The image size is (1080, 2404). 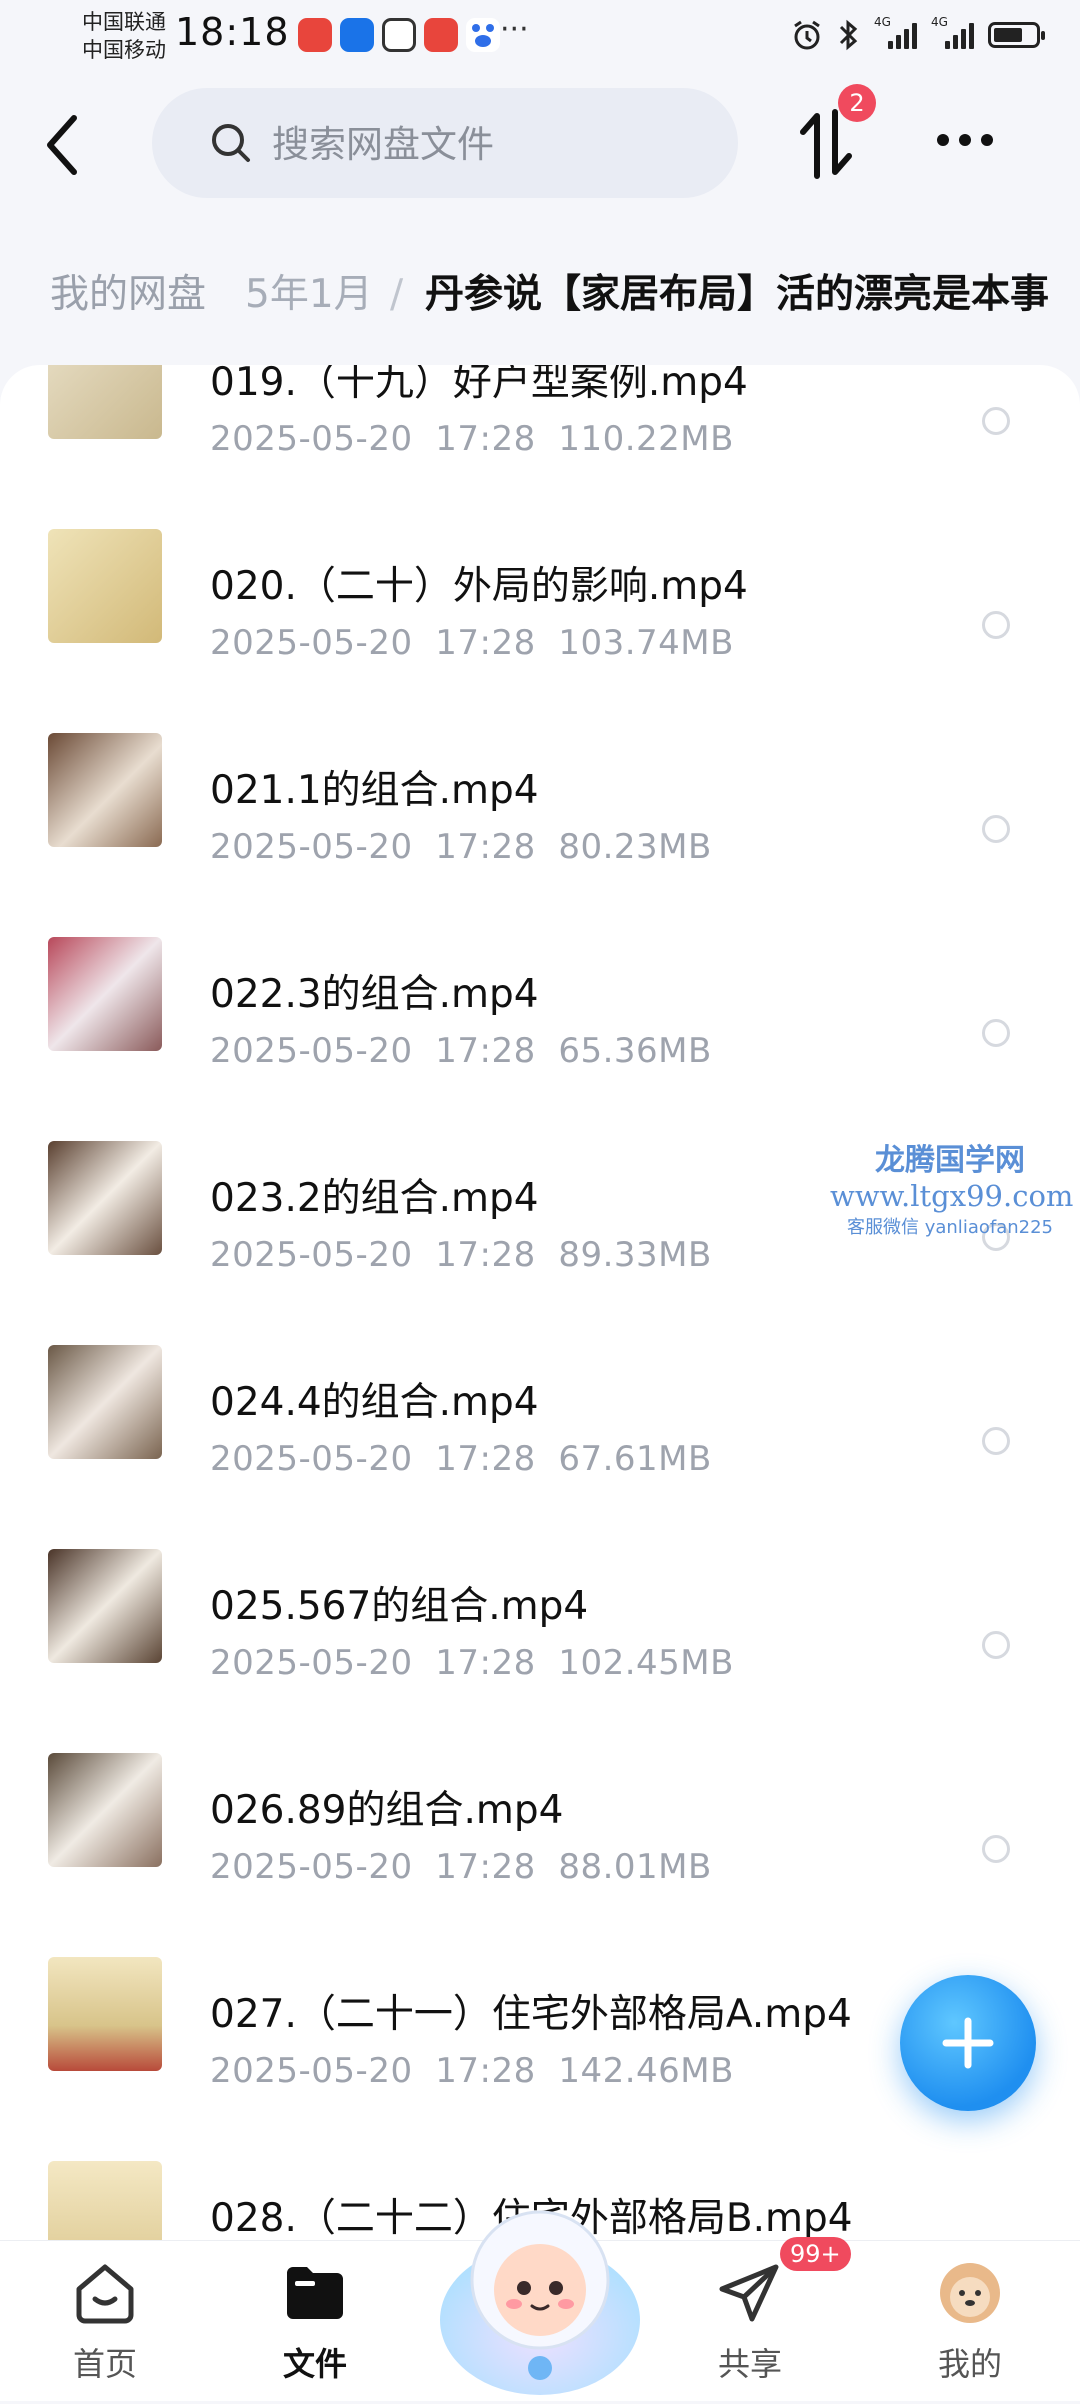 What do you see at coordinates (1016, 35) in the screenshot?
I see `battery-icon` at bounding box center [1016, 35].